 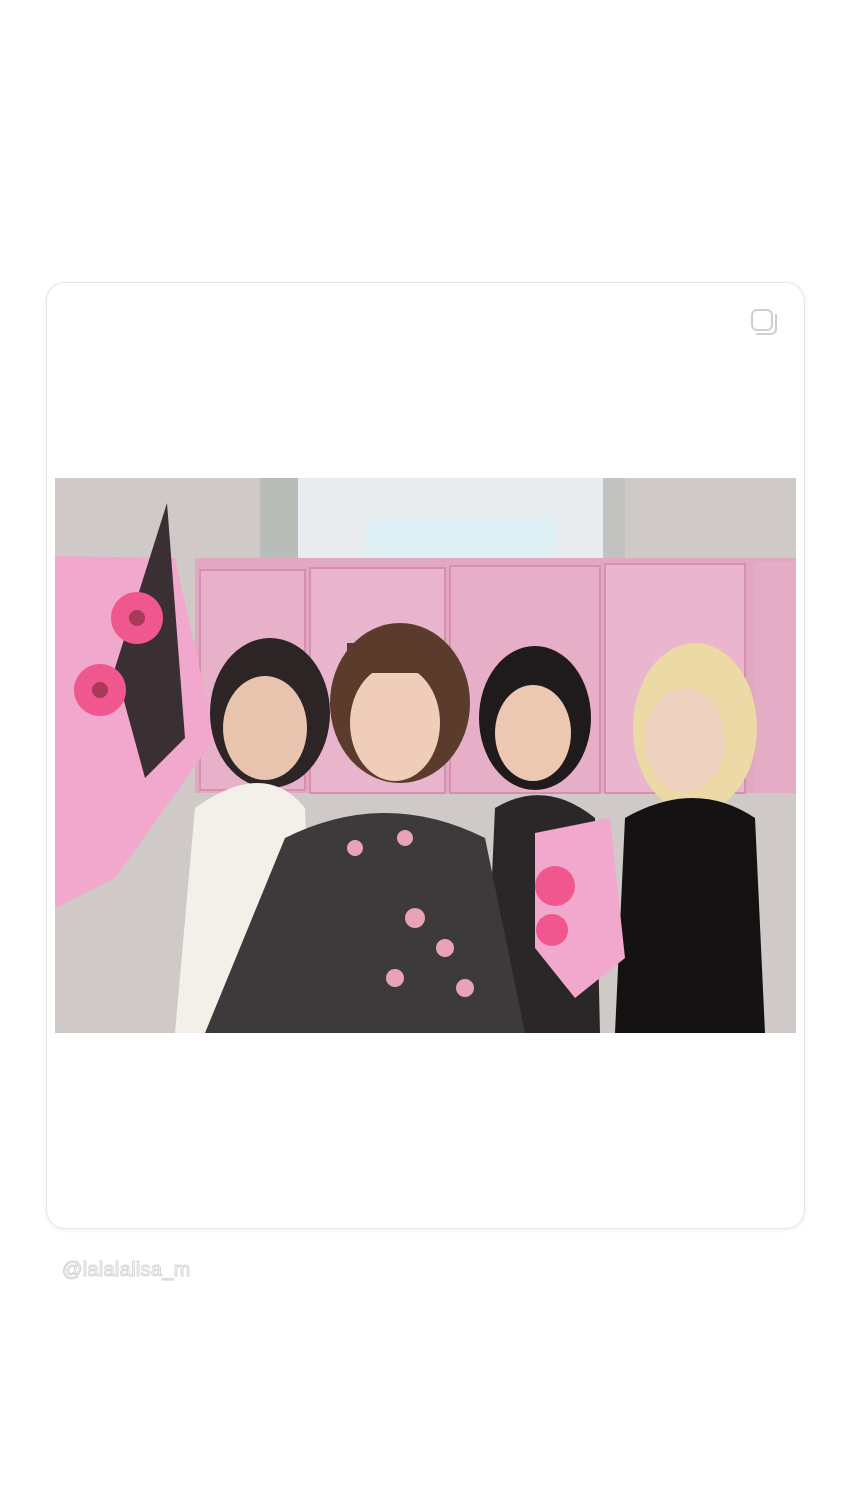 I want to click on multi-photo-icon, so click(x=764, y=322).